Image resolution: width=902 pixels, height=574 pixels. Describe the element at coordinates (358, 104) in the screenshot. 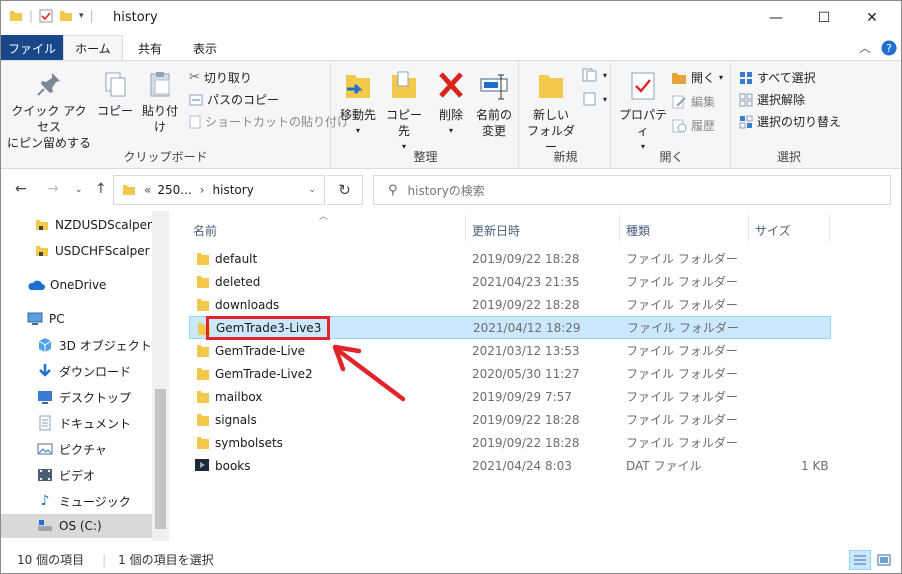

I see `move-to-button: 移動先 ▾` at that location.